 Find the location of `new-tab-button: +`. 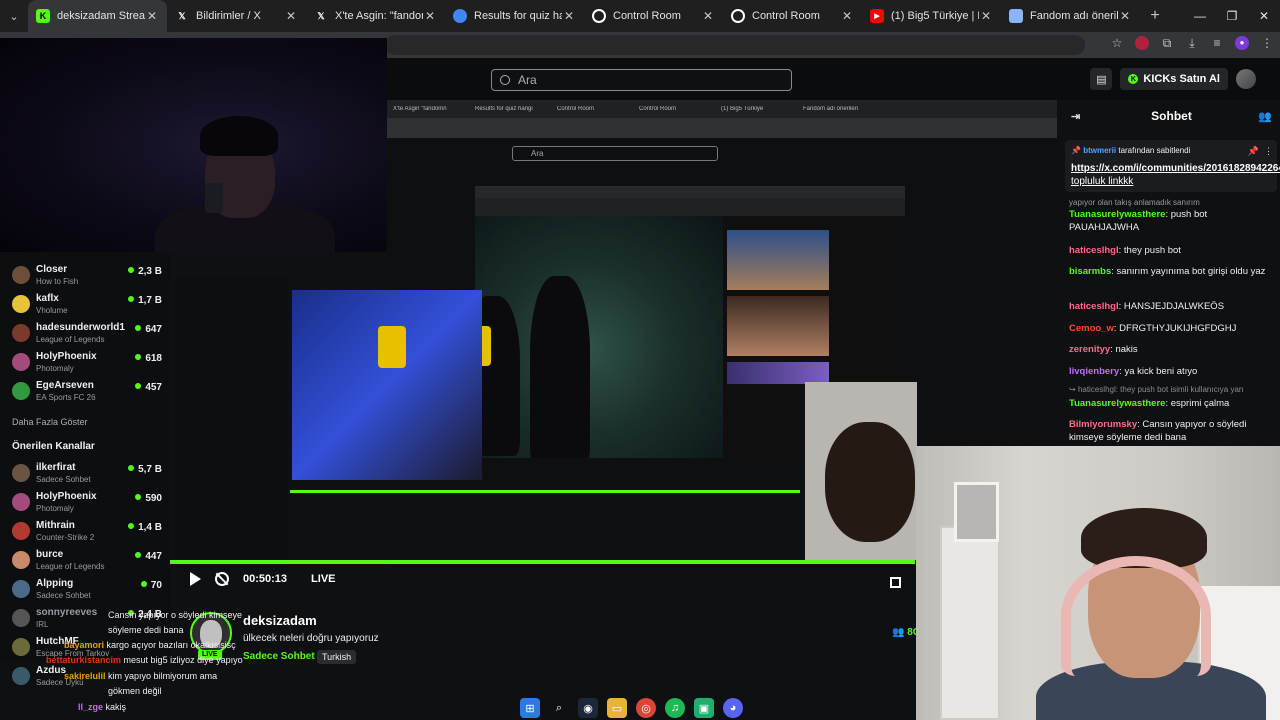

new-tab-button: + is located at coordinates (1155, 16).